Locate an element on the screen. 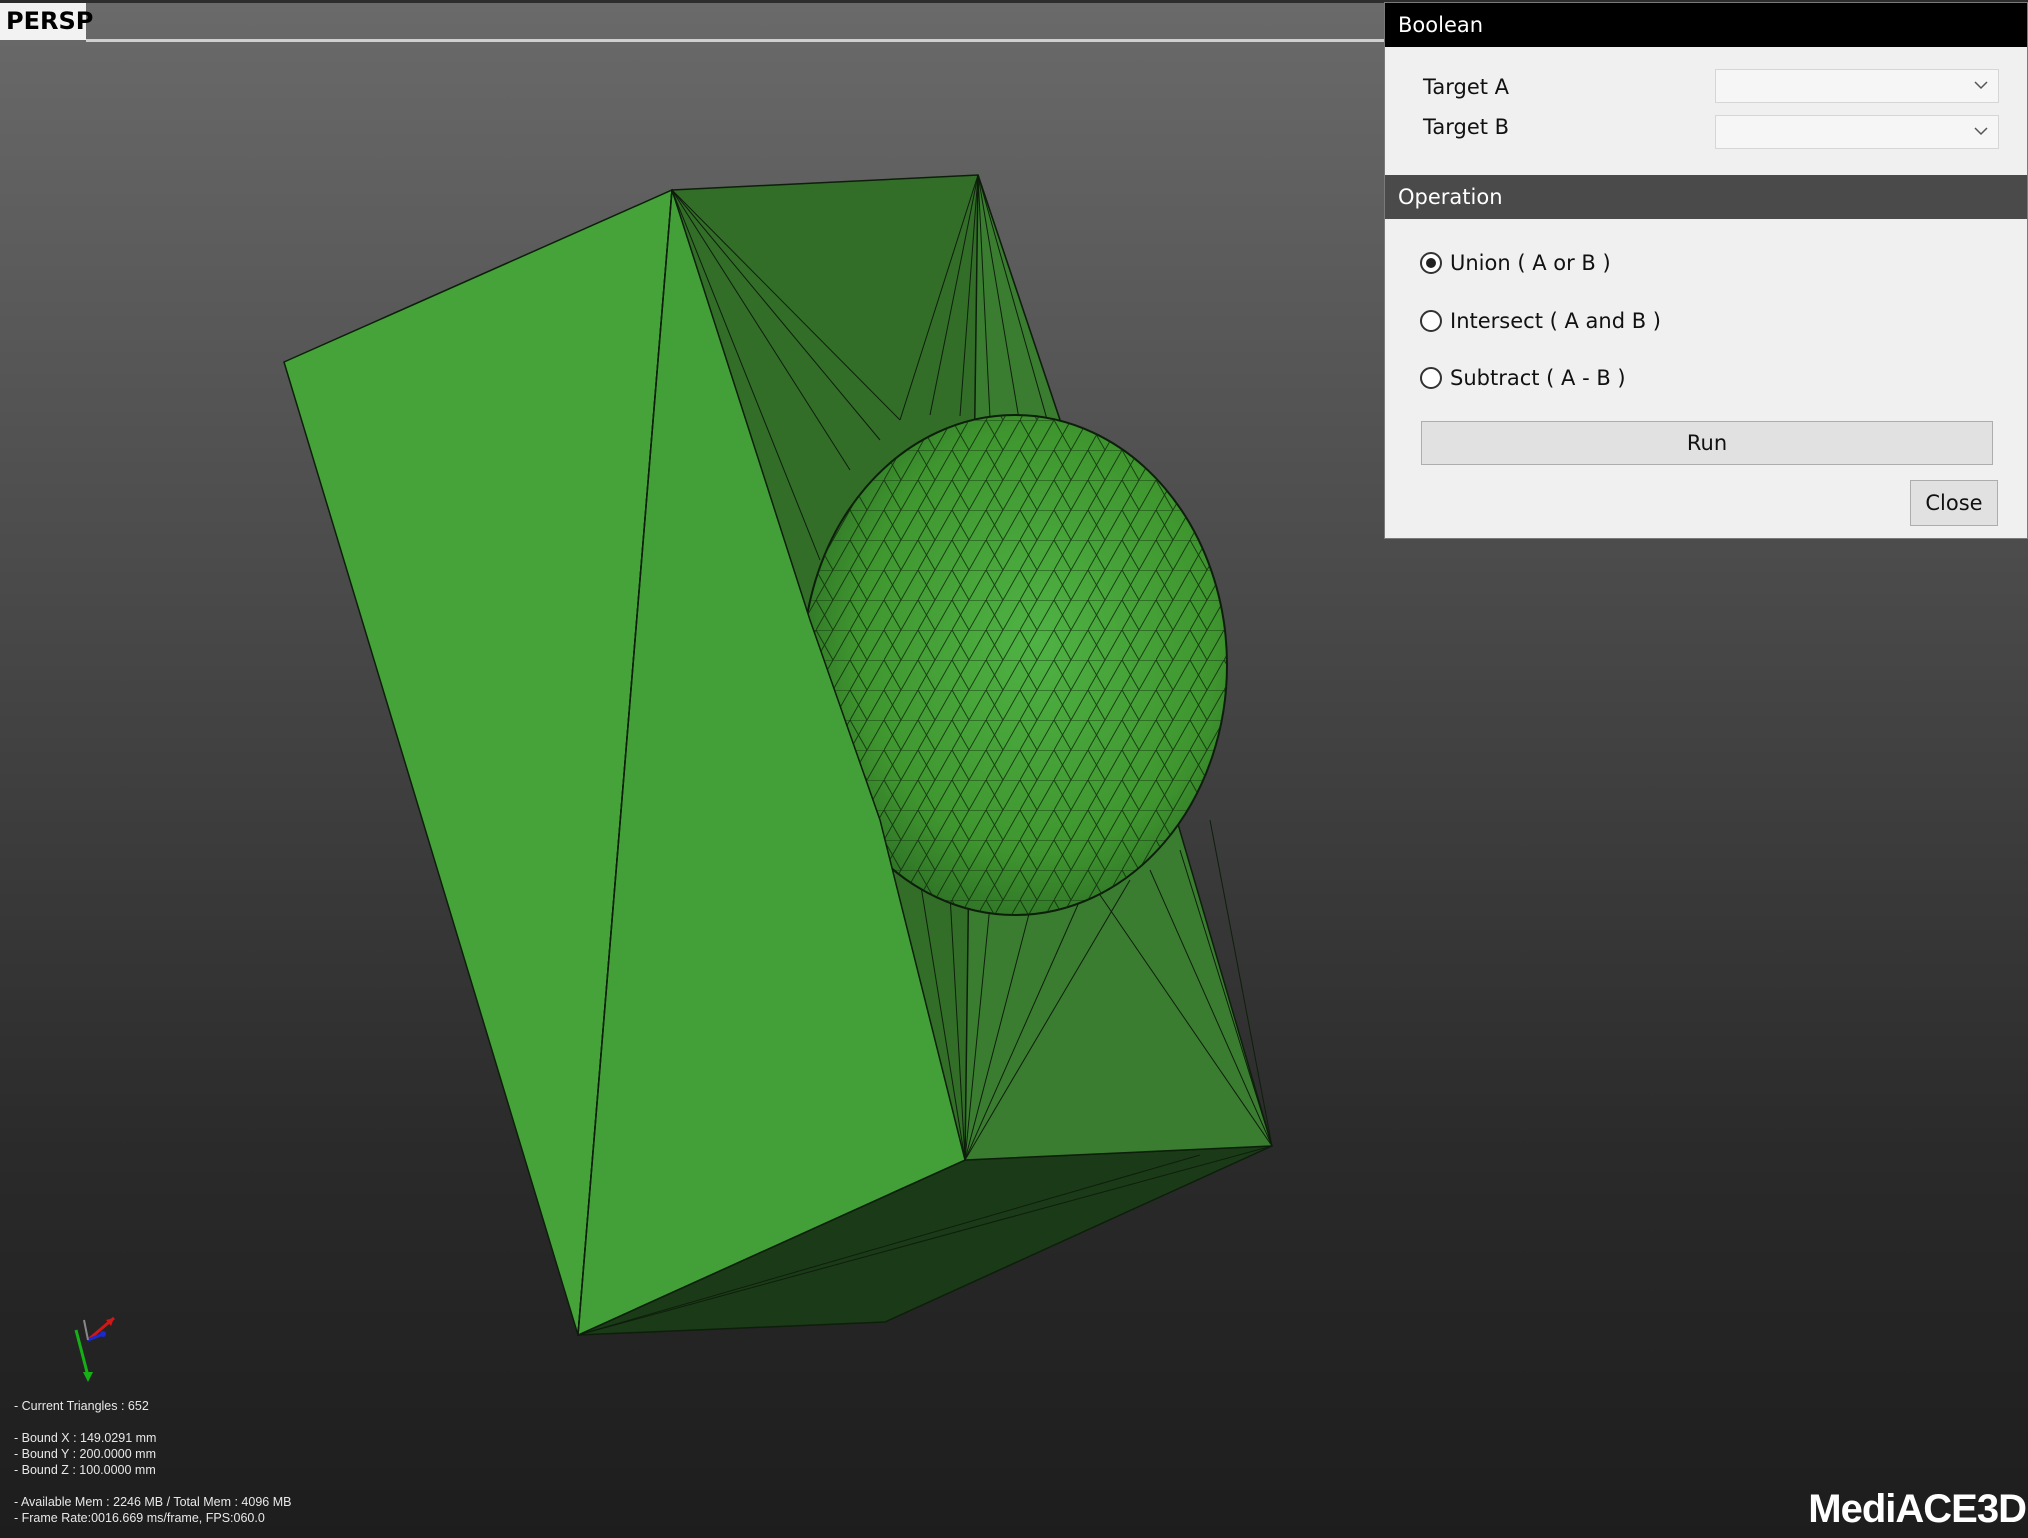 The height and width of the screenshot is (1538, 2028). close-button: Close is located at coordinates (1954, 503).